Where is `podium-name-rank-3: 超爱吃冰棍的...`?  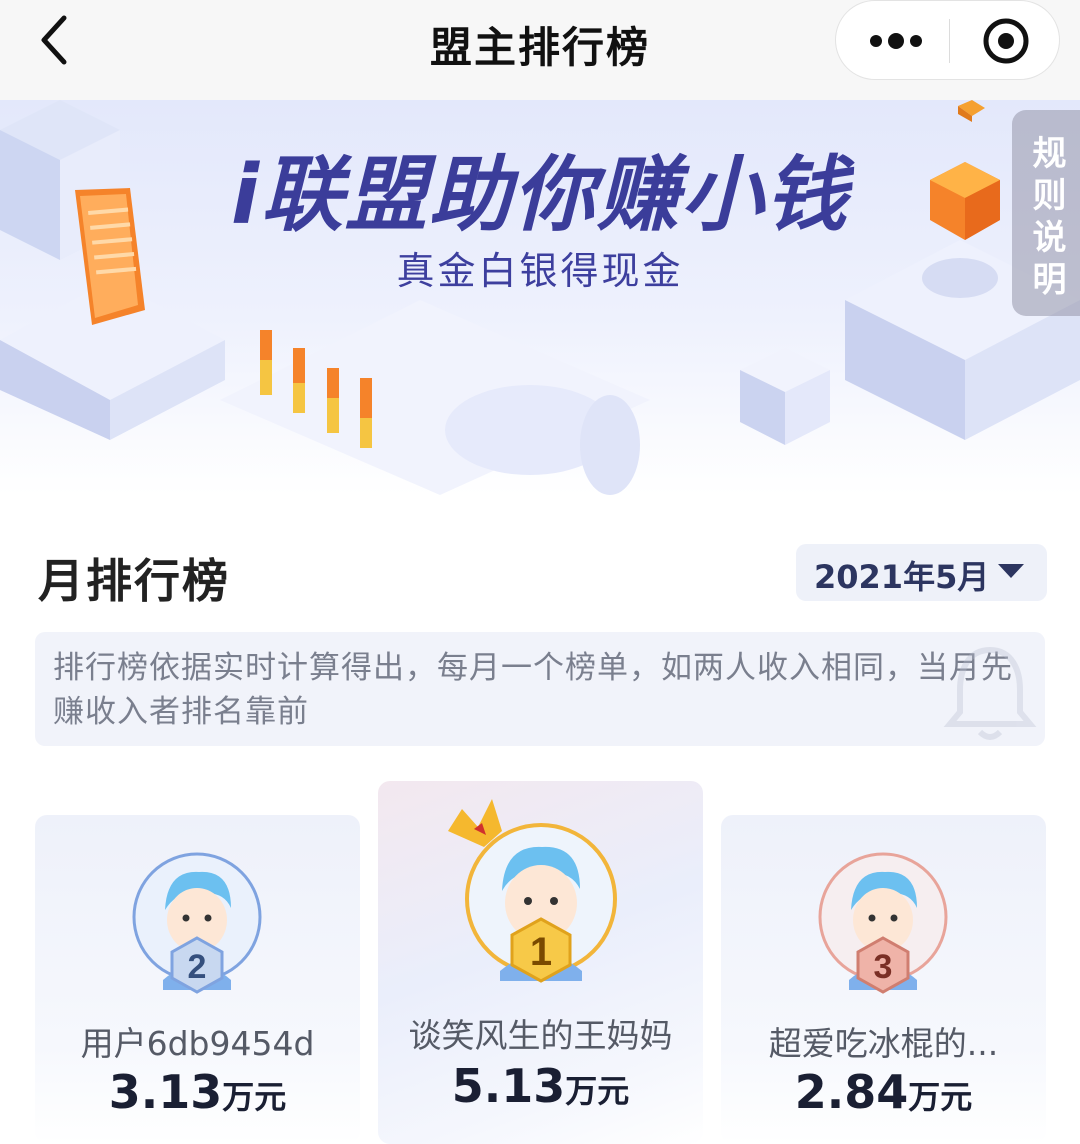
podium-name-rank-3: 超爱吃冰棍的... is located at coordinates (883, 1043).